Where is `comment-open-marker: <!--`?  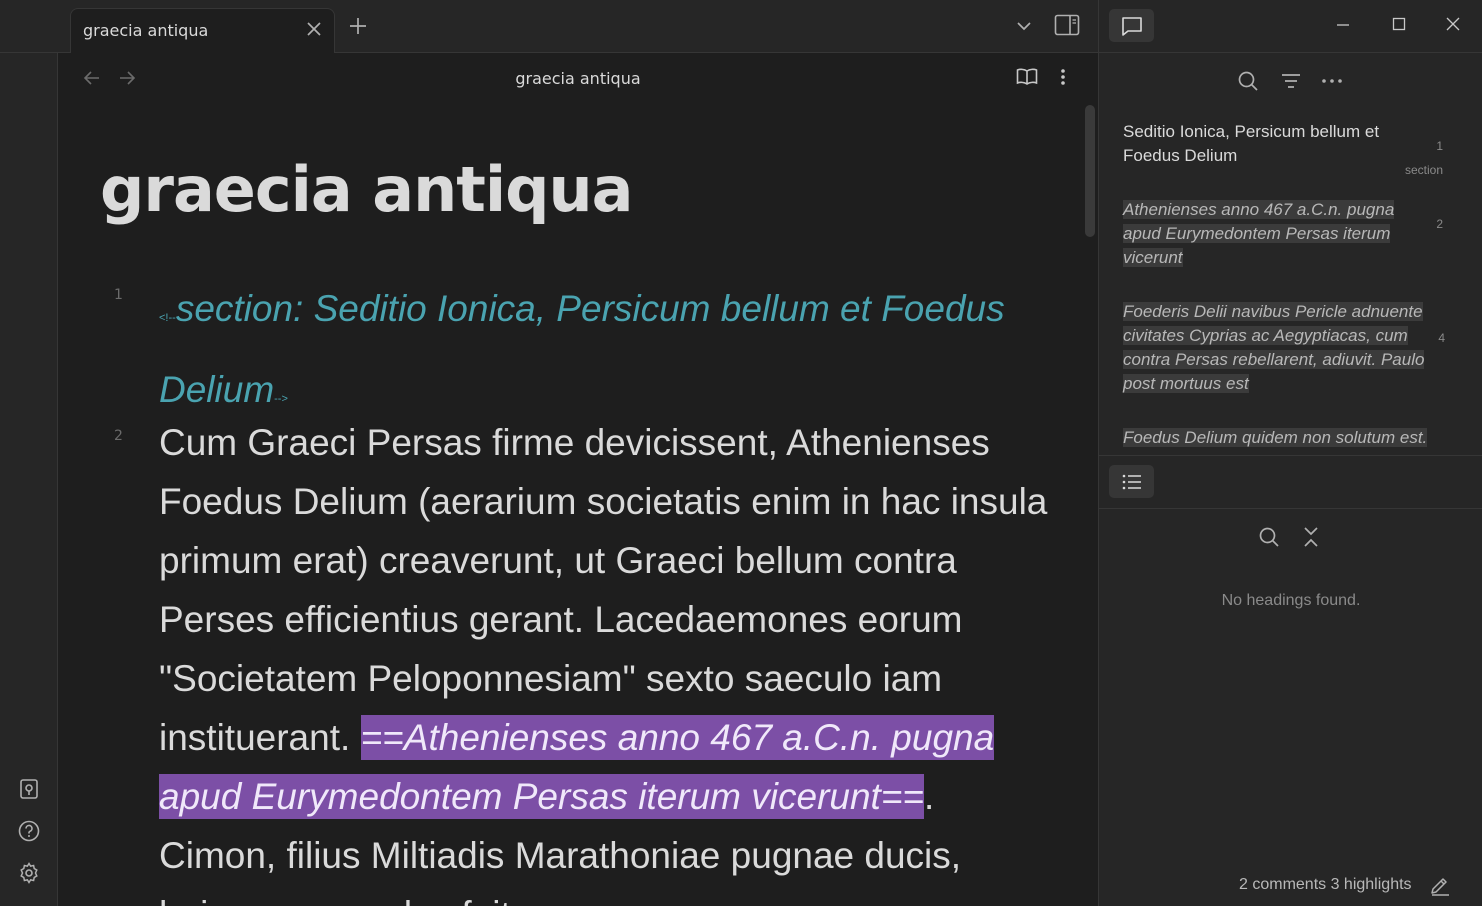
comment-open-marker: <!-- is located at coordinates (167, 318).